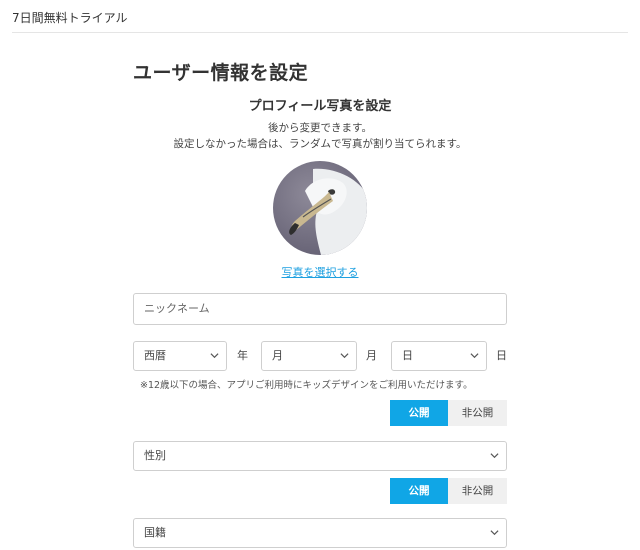  Describe the element at coordinates (407, 355) in the screenshot. I see `birth-day-value: 日` at that location.